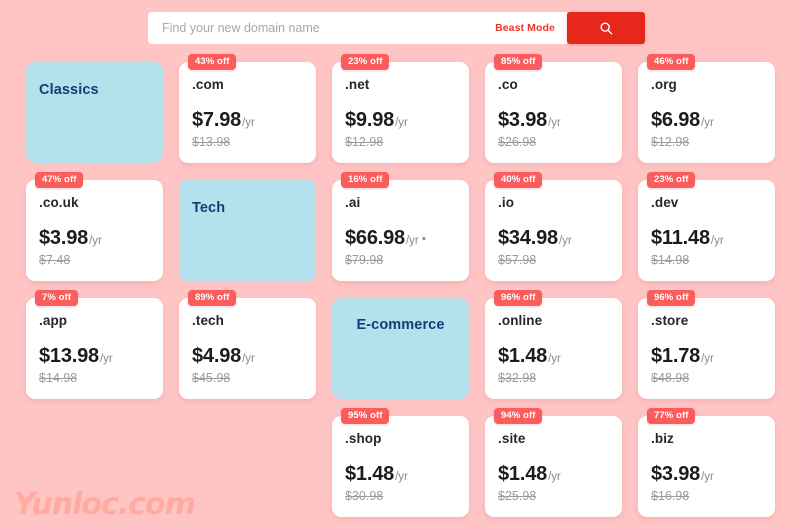 Image resolution: width=800 pixels, height=528 pixels. I want to click on category-card: E-commerce, so click(400, 348).